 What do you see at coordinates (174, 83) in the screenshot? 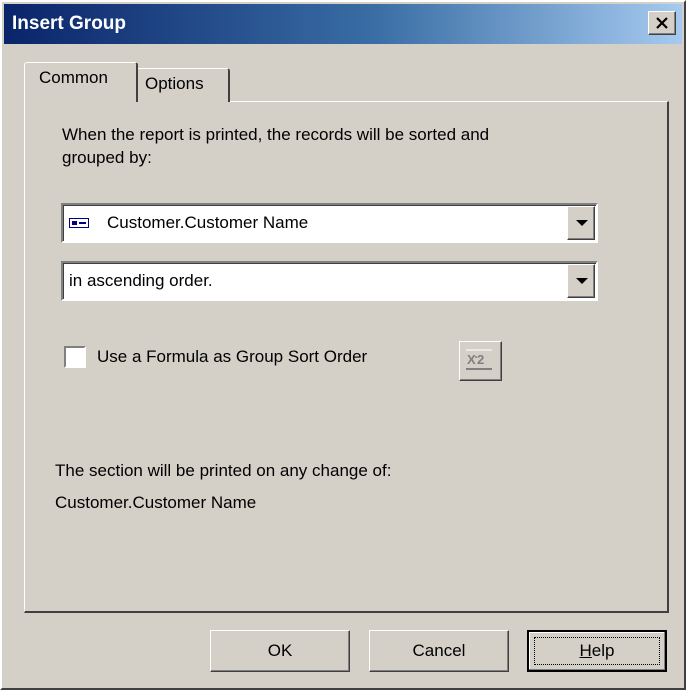
I see `tab-options-label: Options` at bounding box center [174, 83].